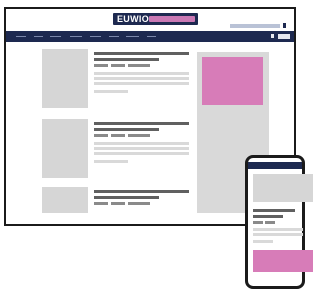 The image size is (320, 293). Describe the element at coordinates (232, 81) in the screenshot. I see `sidebar-ad` at that location.